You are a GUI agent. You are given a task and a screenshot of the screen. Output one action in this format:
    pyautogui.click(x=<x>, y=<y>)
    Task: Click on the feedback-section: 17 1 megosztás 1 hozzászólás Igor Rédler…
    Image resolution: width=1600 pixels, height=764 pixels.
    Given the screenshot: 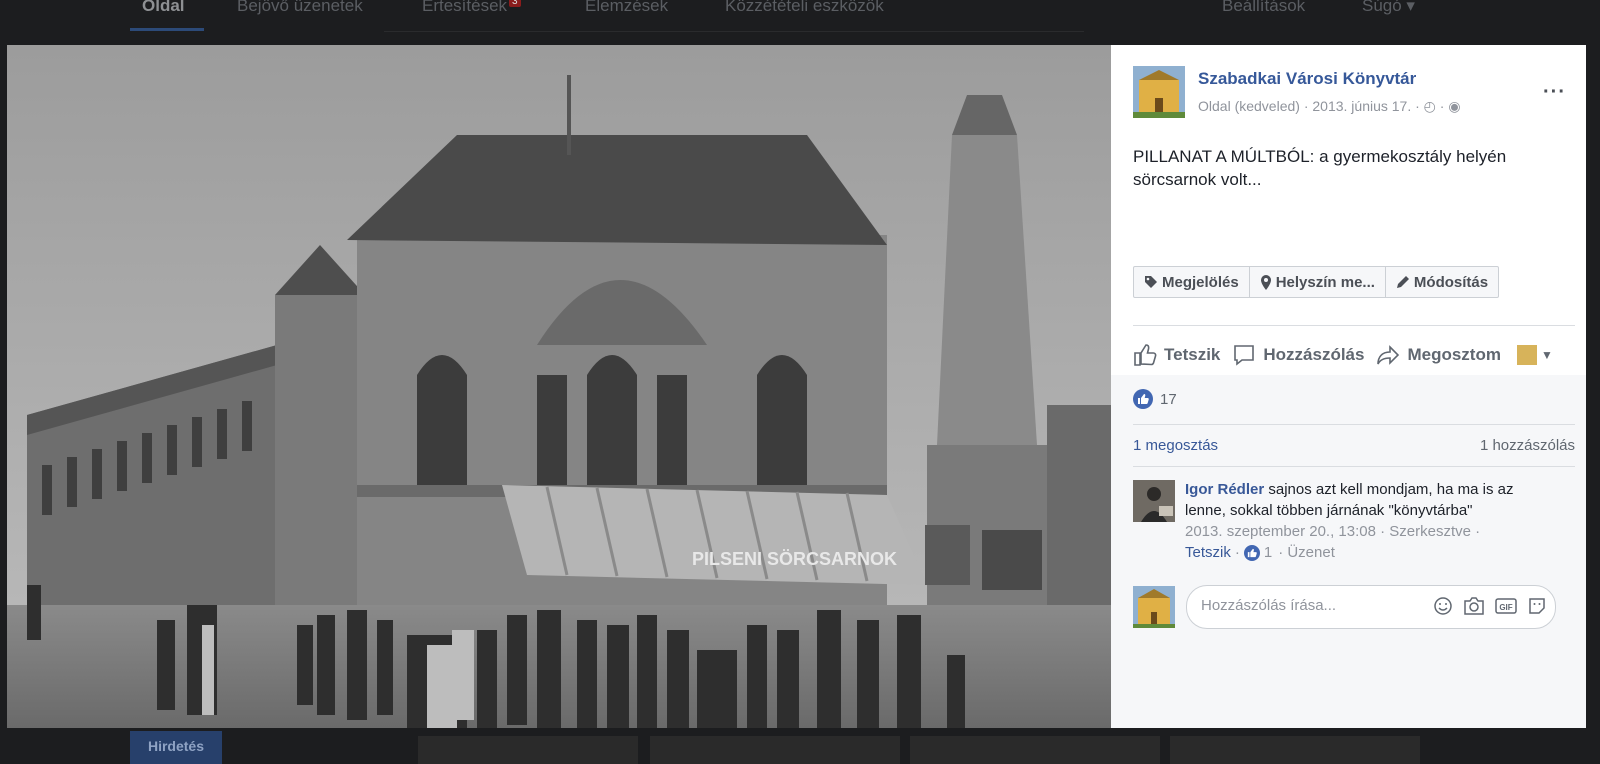 What is the action you would take?
    pyautogui.click(x=1348, y=551)
    